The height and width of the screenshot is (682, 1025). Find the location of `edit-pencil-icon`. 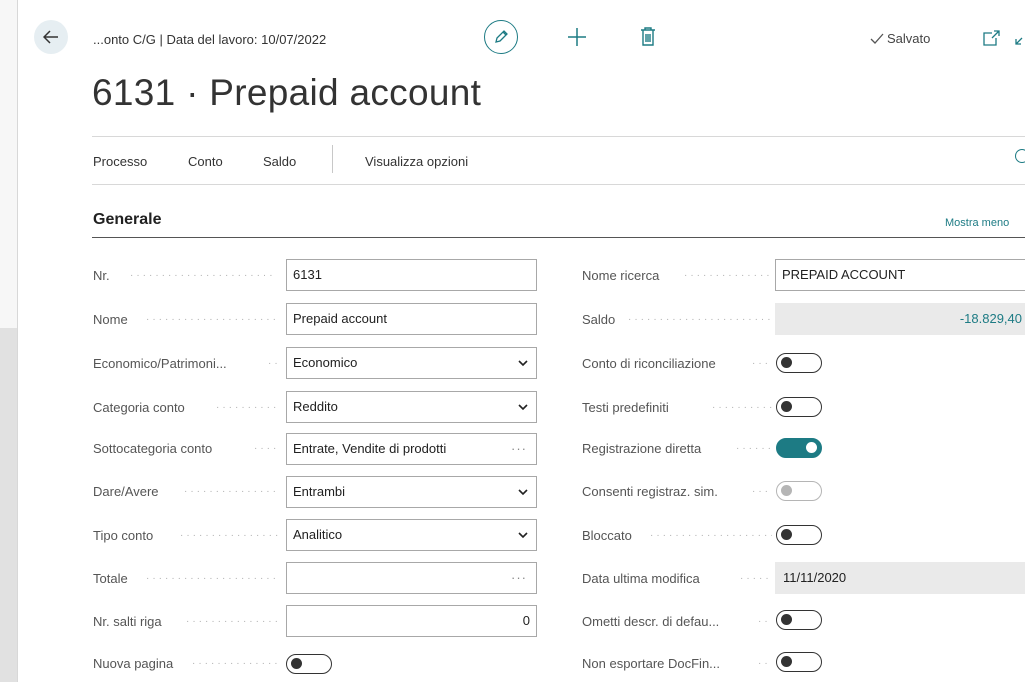

edit-pencil-icon is located at coordinates (501, 36).